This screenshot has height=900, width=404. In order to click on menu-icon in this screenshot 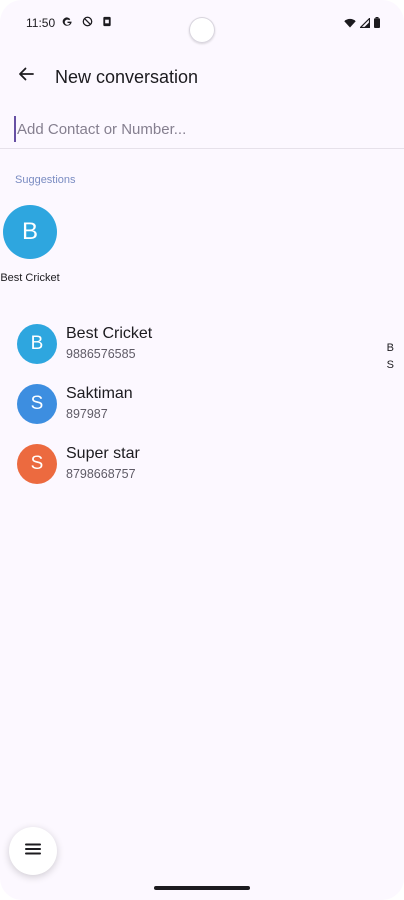, I will do `click(33, 851)`.